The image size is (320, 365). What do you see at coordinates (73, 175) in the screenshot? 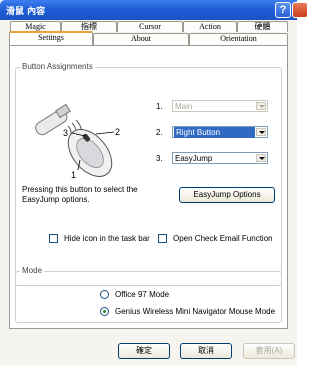
I see `callout-1: 1` at bounding box center [73, 175].